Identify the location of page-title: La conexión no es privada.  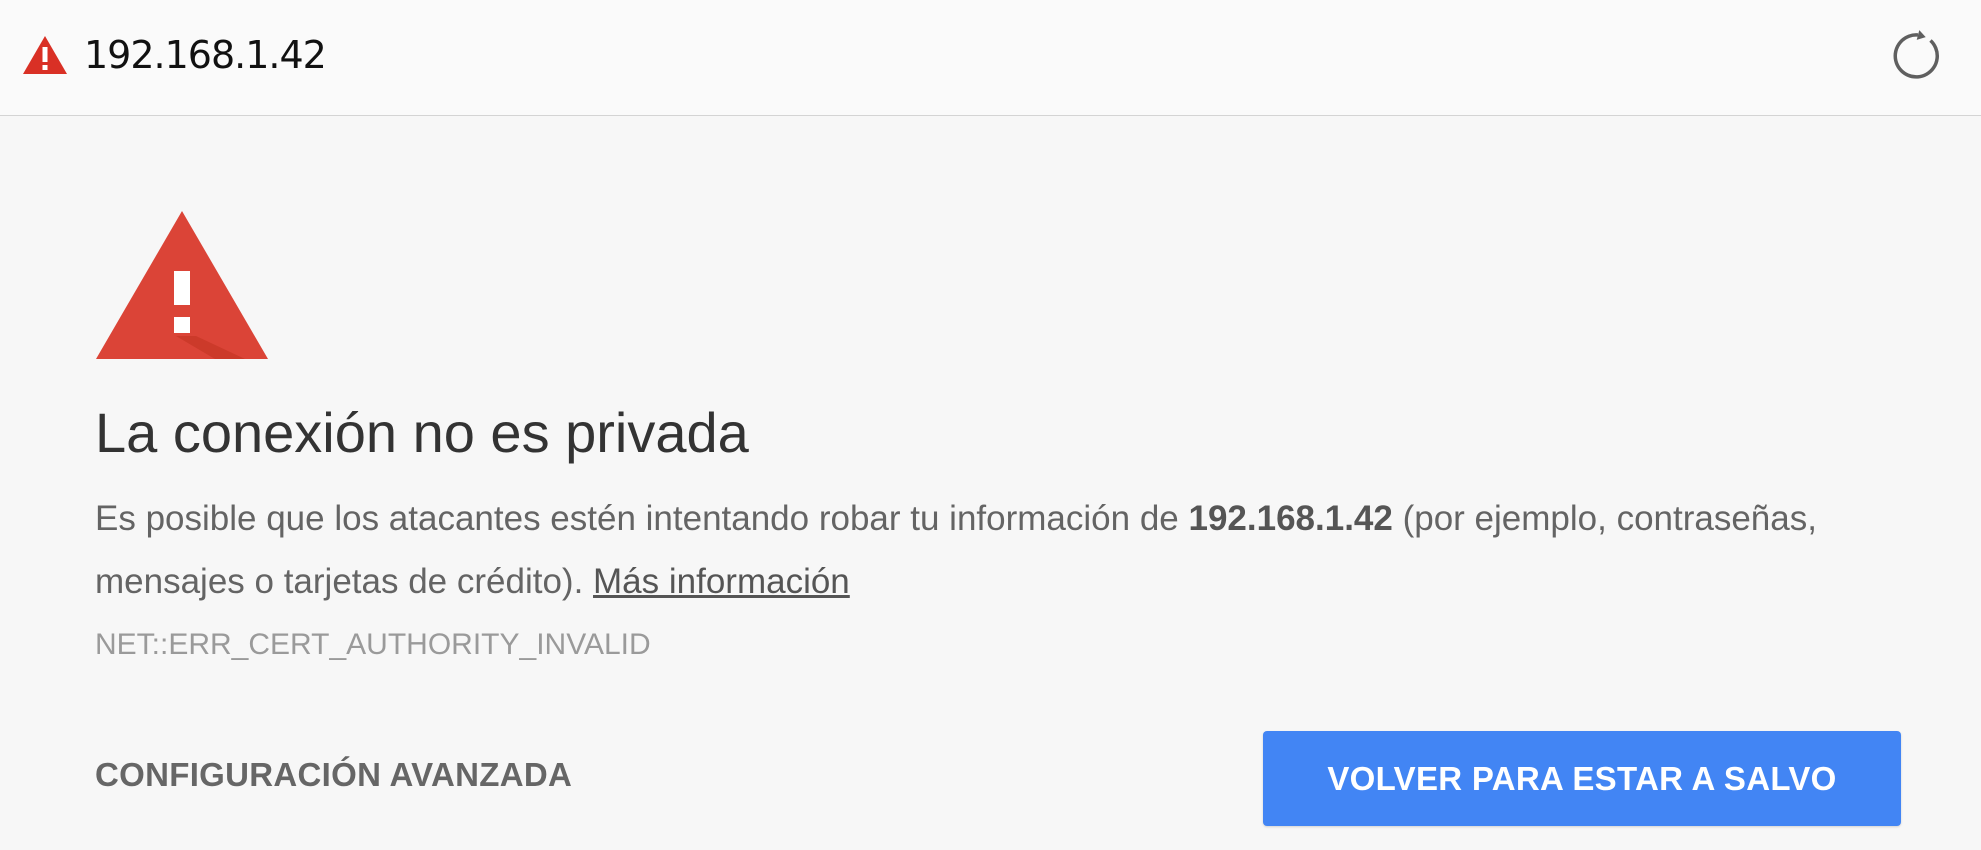
(422, 432).